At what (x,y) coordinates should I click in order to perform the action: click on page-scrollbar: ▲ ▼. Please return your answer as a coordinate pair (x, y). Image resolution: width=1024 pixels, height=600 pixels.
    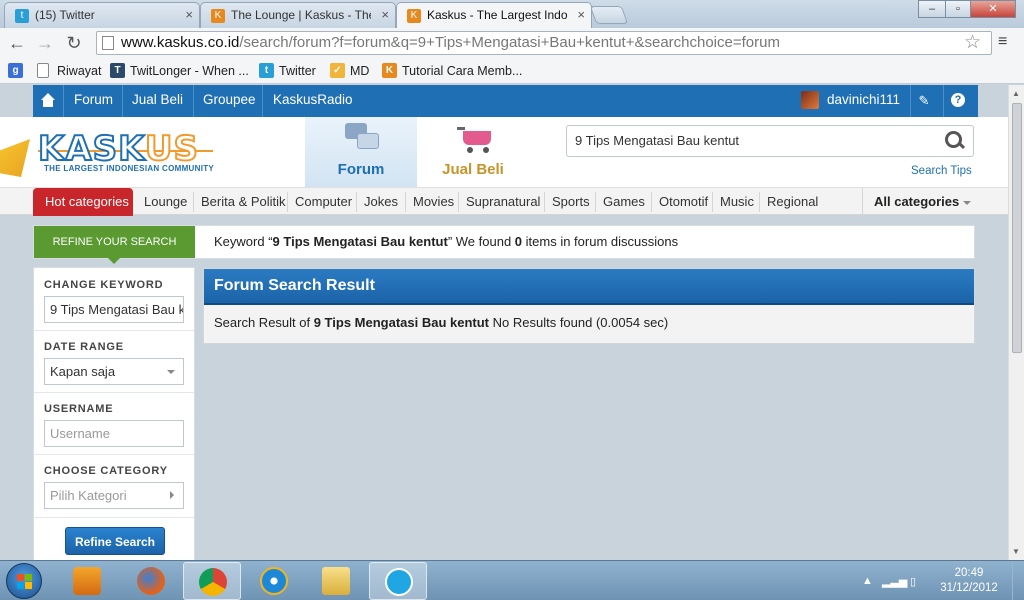
    Looking at the image, I should click on (1016, 322).